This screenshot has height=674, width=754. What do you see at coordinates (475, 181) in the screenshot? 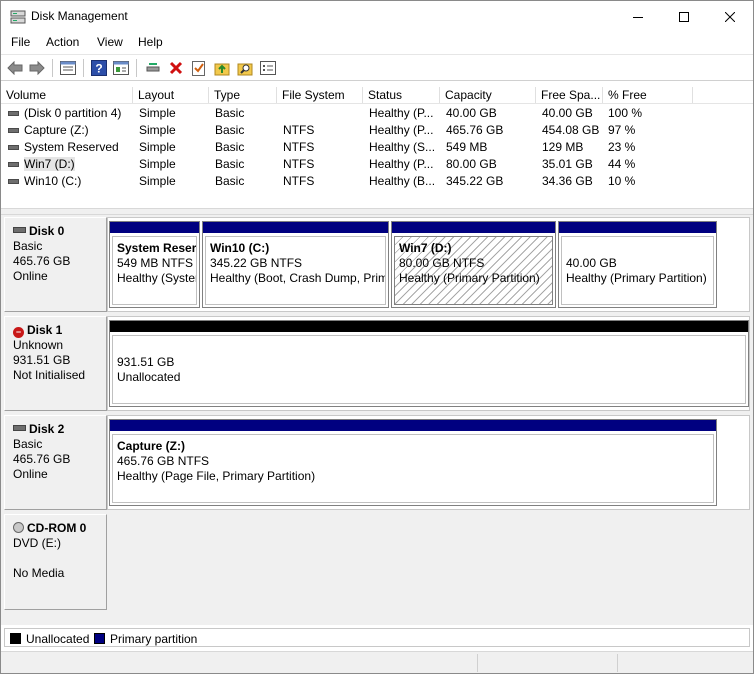
I see `cell-capacity: 345.22 GB` at bounding box center [475, 181].